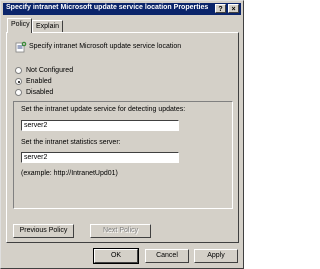 The image size is (320, 269). Describe the element at coordinates (100, 125) in the screenshot. I see `update-service-input: server2` at that location.